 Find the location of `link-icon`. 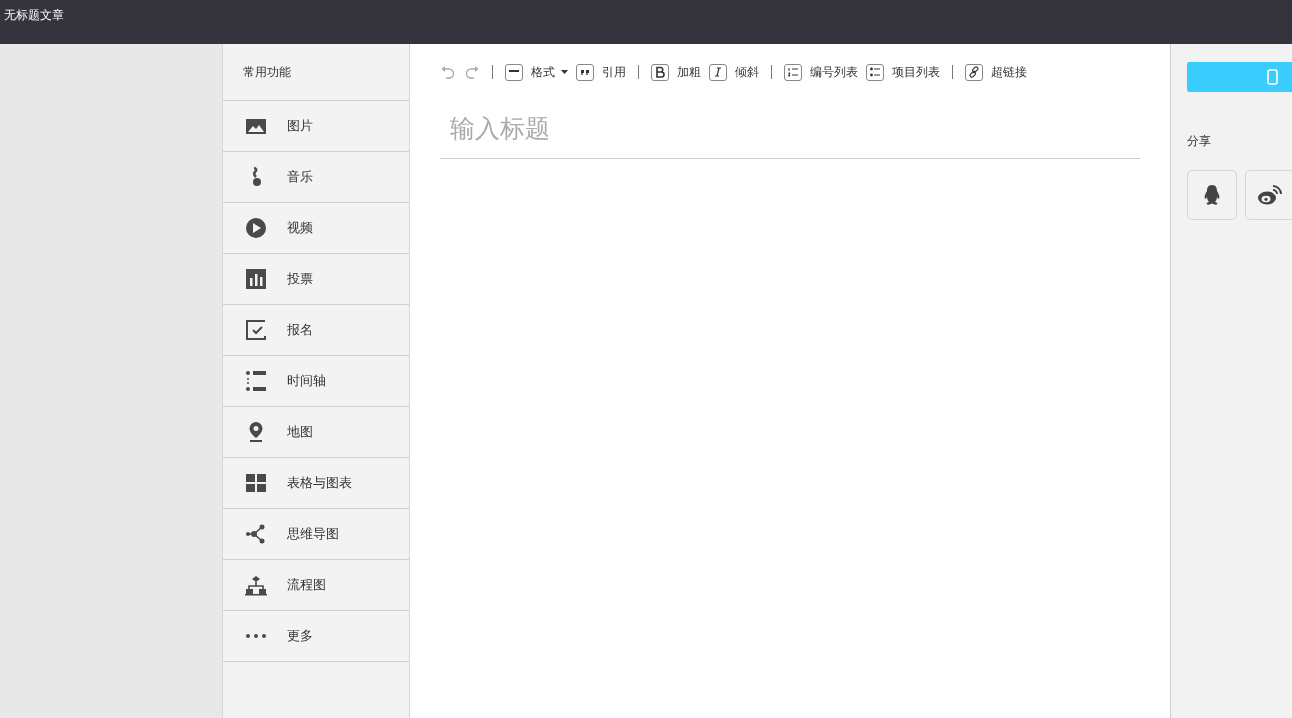

link-icon is located at coordinates (974, 72).